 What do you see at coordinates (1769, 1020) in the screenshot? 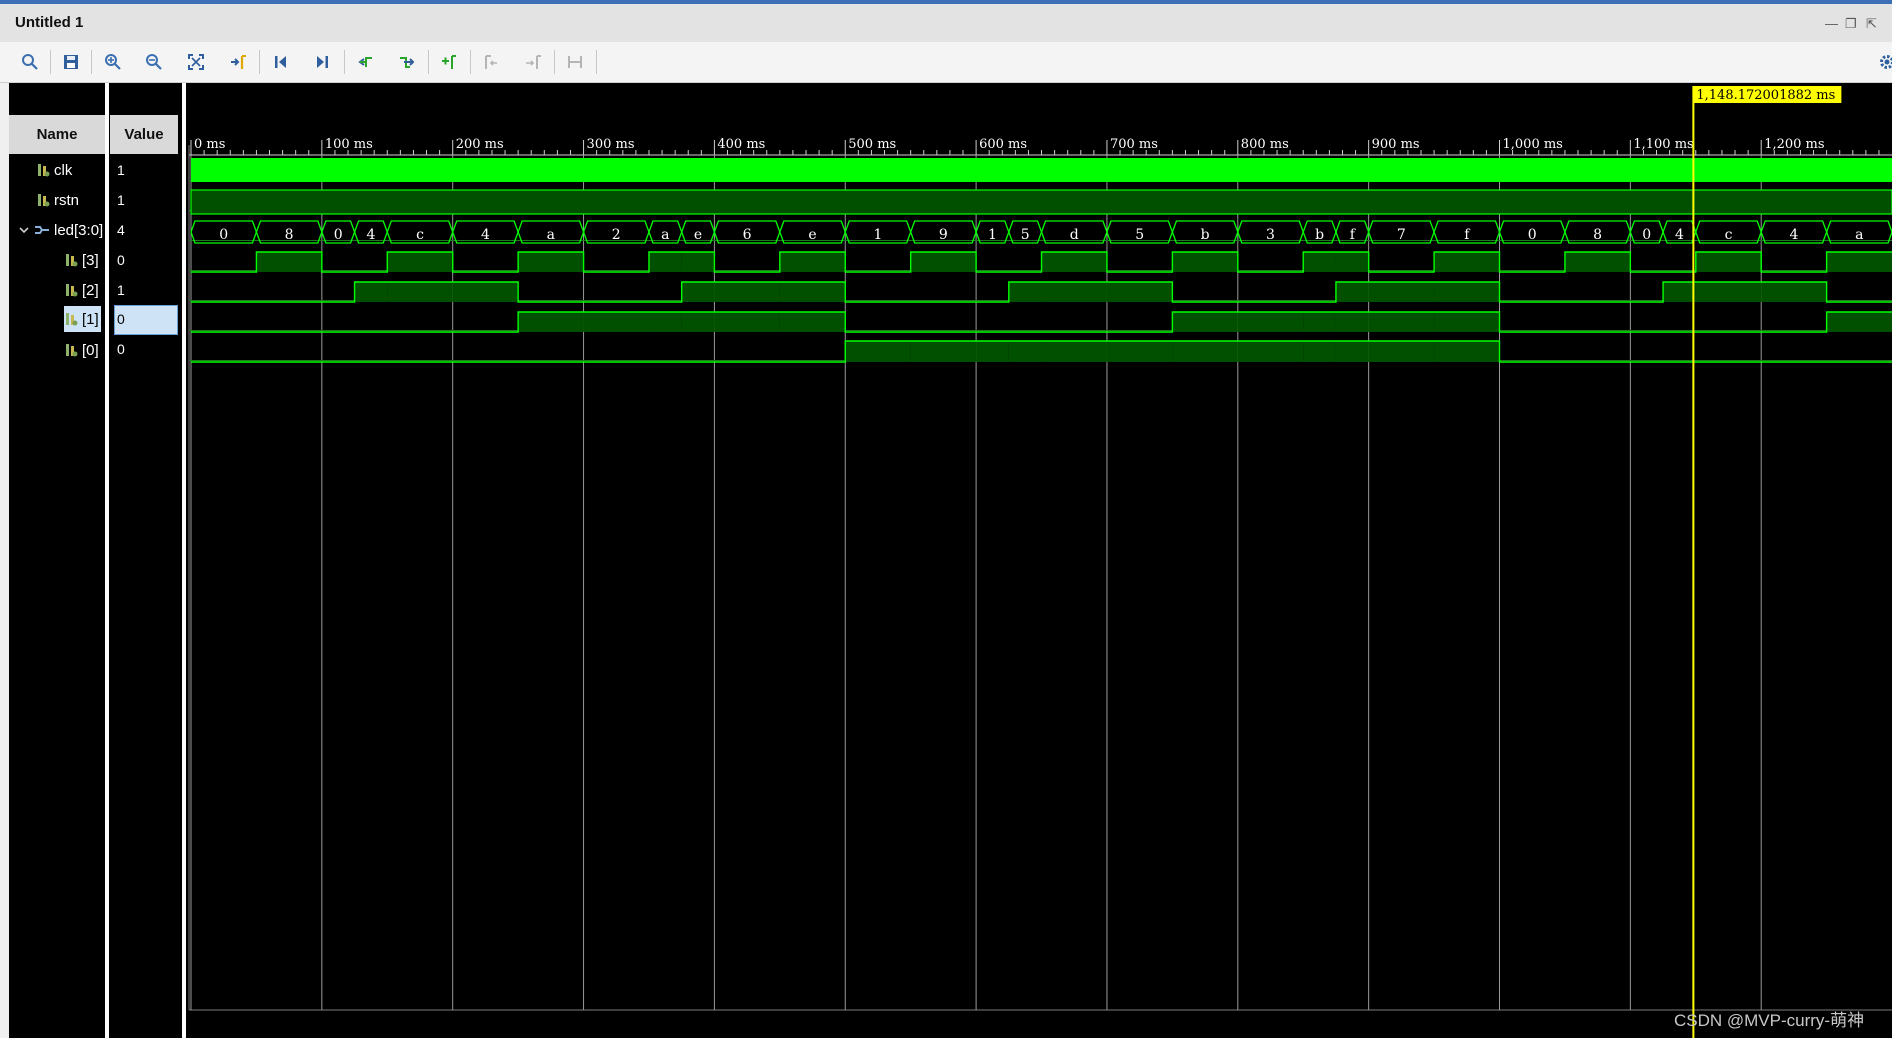
I see `watermark: CSDN @MVP-curry-萌神` at bounding box center [1769, 1020].